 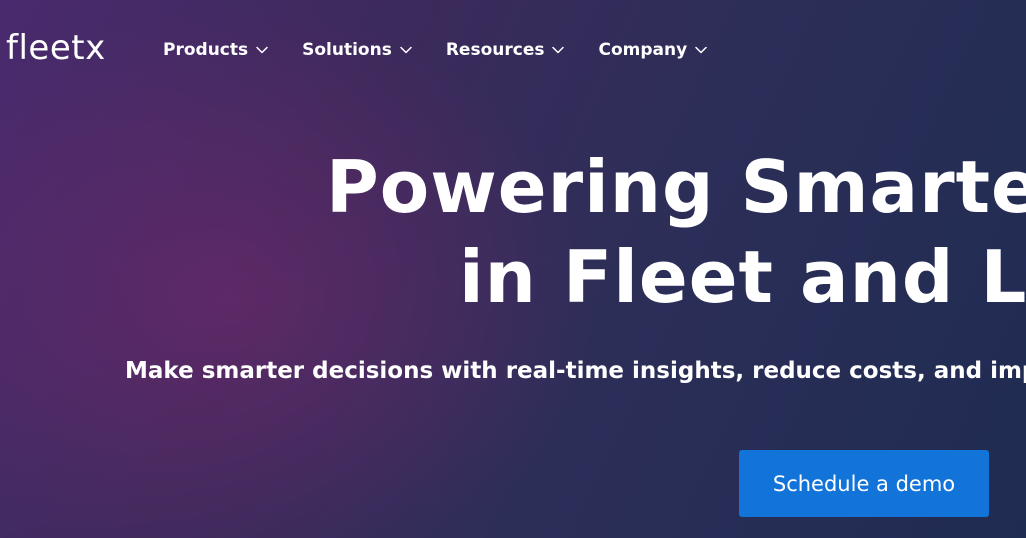 What do you see at coordinates (347, 50) in the screenshot?
I see `nav-item-label: Solutions` at bounding box center [347, 50].